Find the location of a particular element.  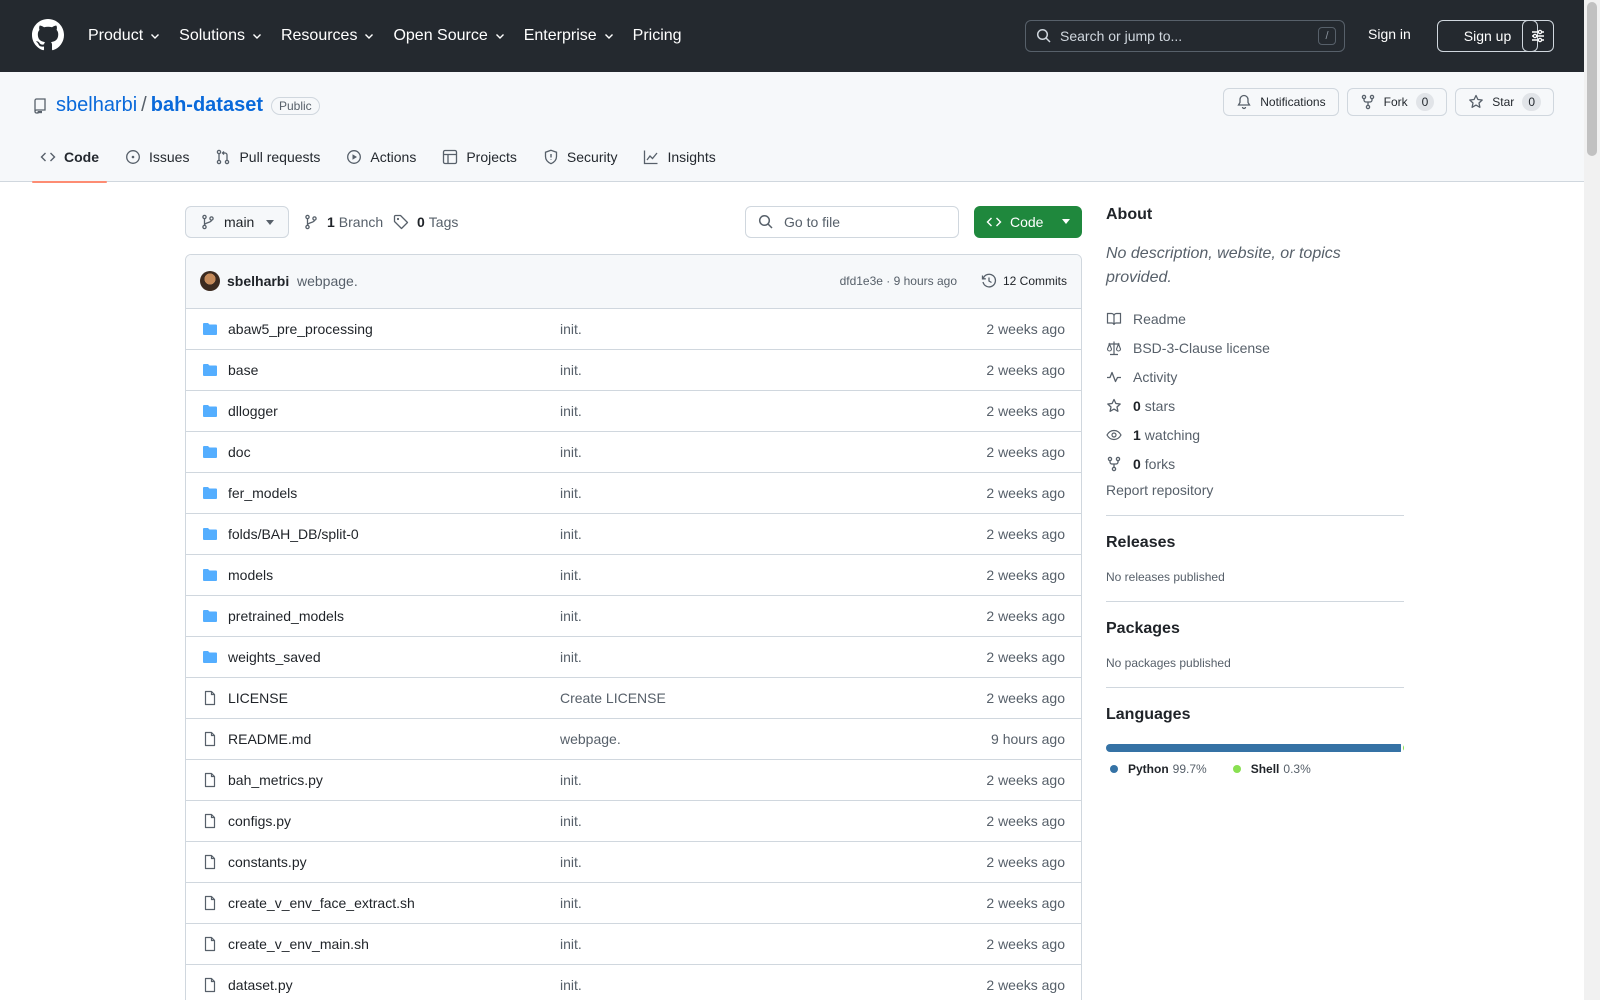

file-commit-message: Create LICENSE is located at coordinates (613, 698).